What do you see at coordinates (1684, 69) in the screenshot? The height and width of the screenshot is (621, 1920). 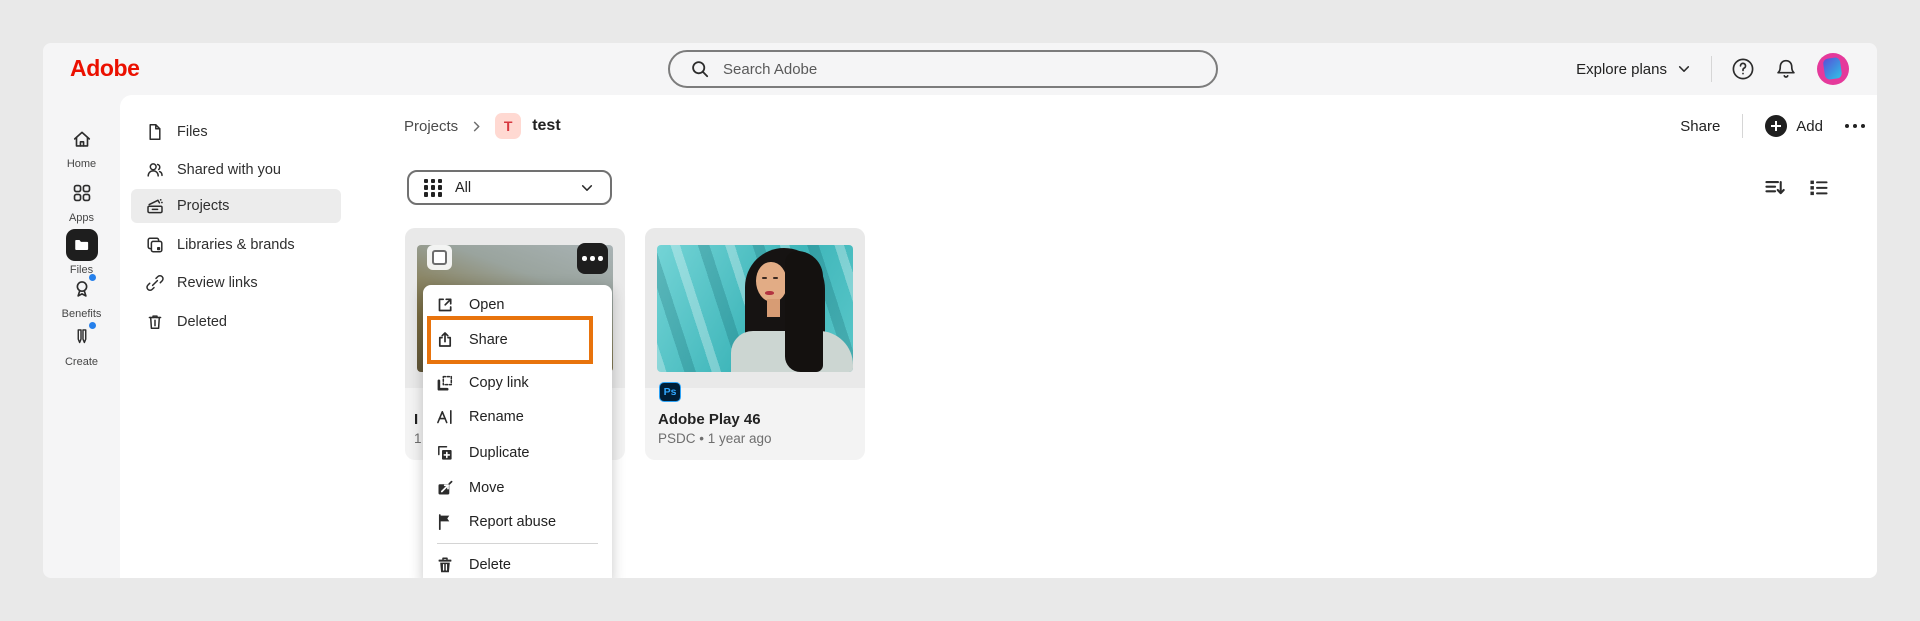 I see `chevron-down-icon` at bounding box center [1684, 69].